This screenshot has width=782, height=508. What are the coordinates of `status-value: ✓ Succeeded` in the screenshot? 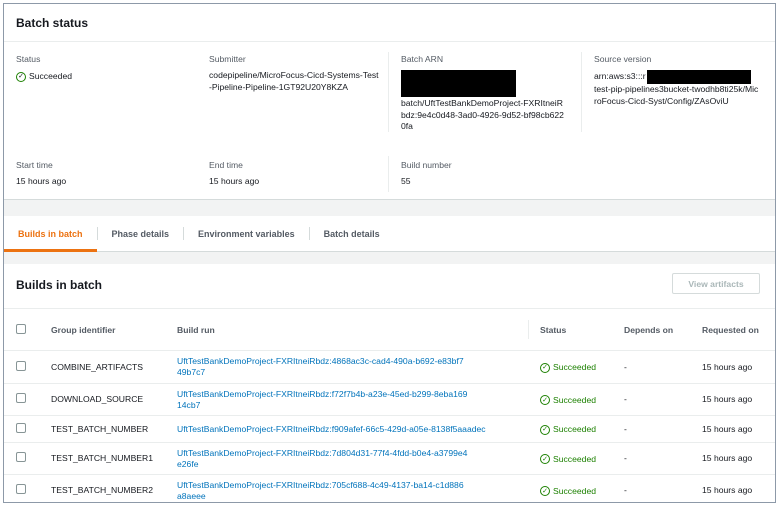 It's located at (44, 77).